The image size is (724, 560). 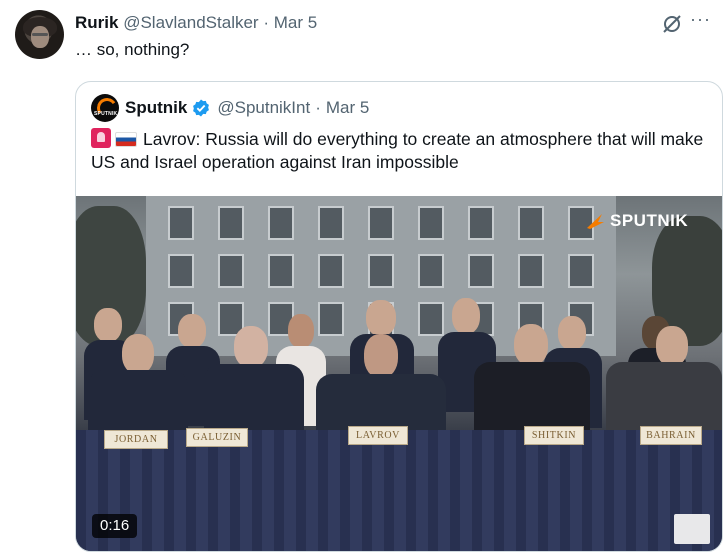 I want to click on siren-emoji, so click(x=101, y=138).